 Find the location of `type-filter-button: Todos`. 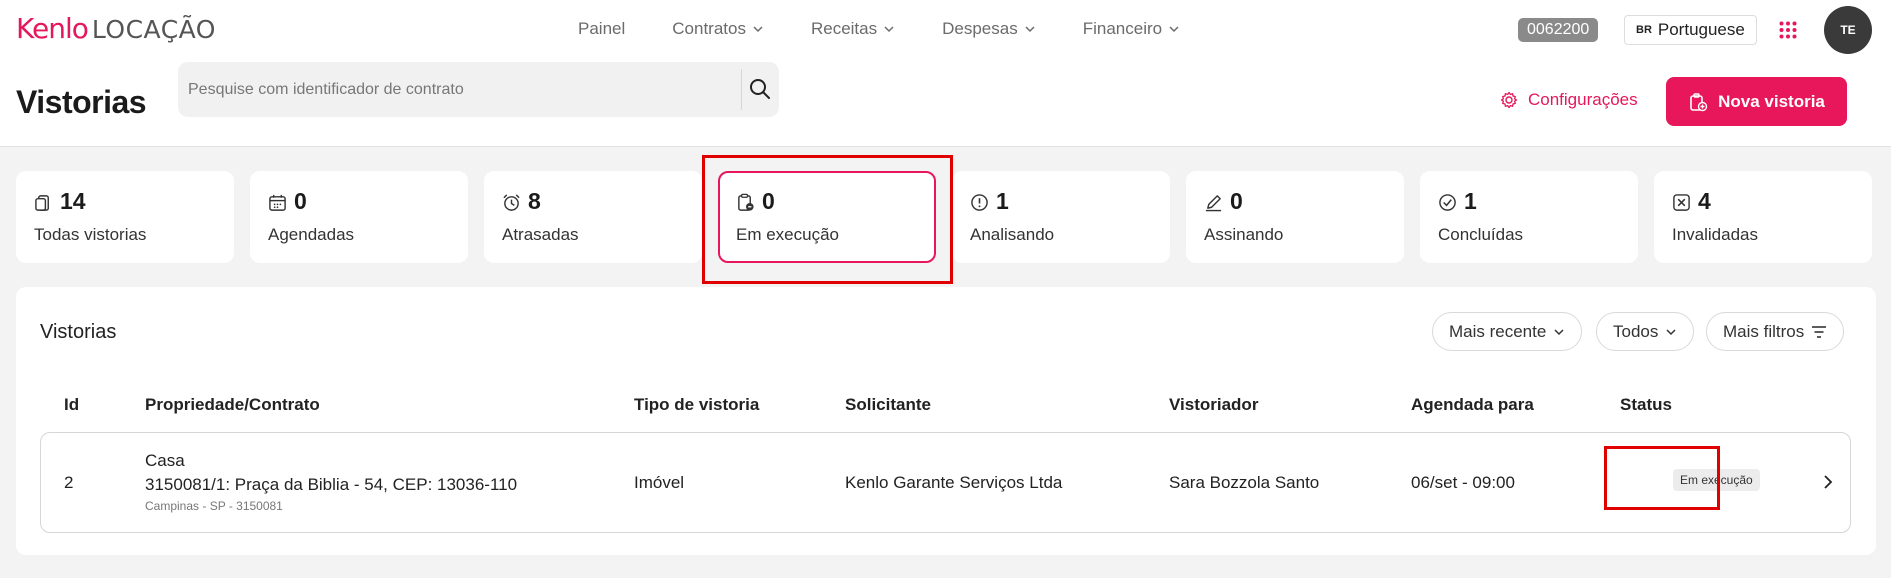

type-filter-button: Todos is located at coordinates (1645, 331).